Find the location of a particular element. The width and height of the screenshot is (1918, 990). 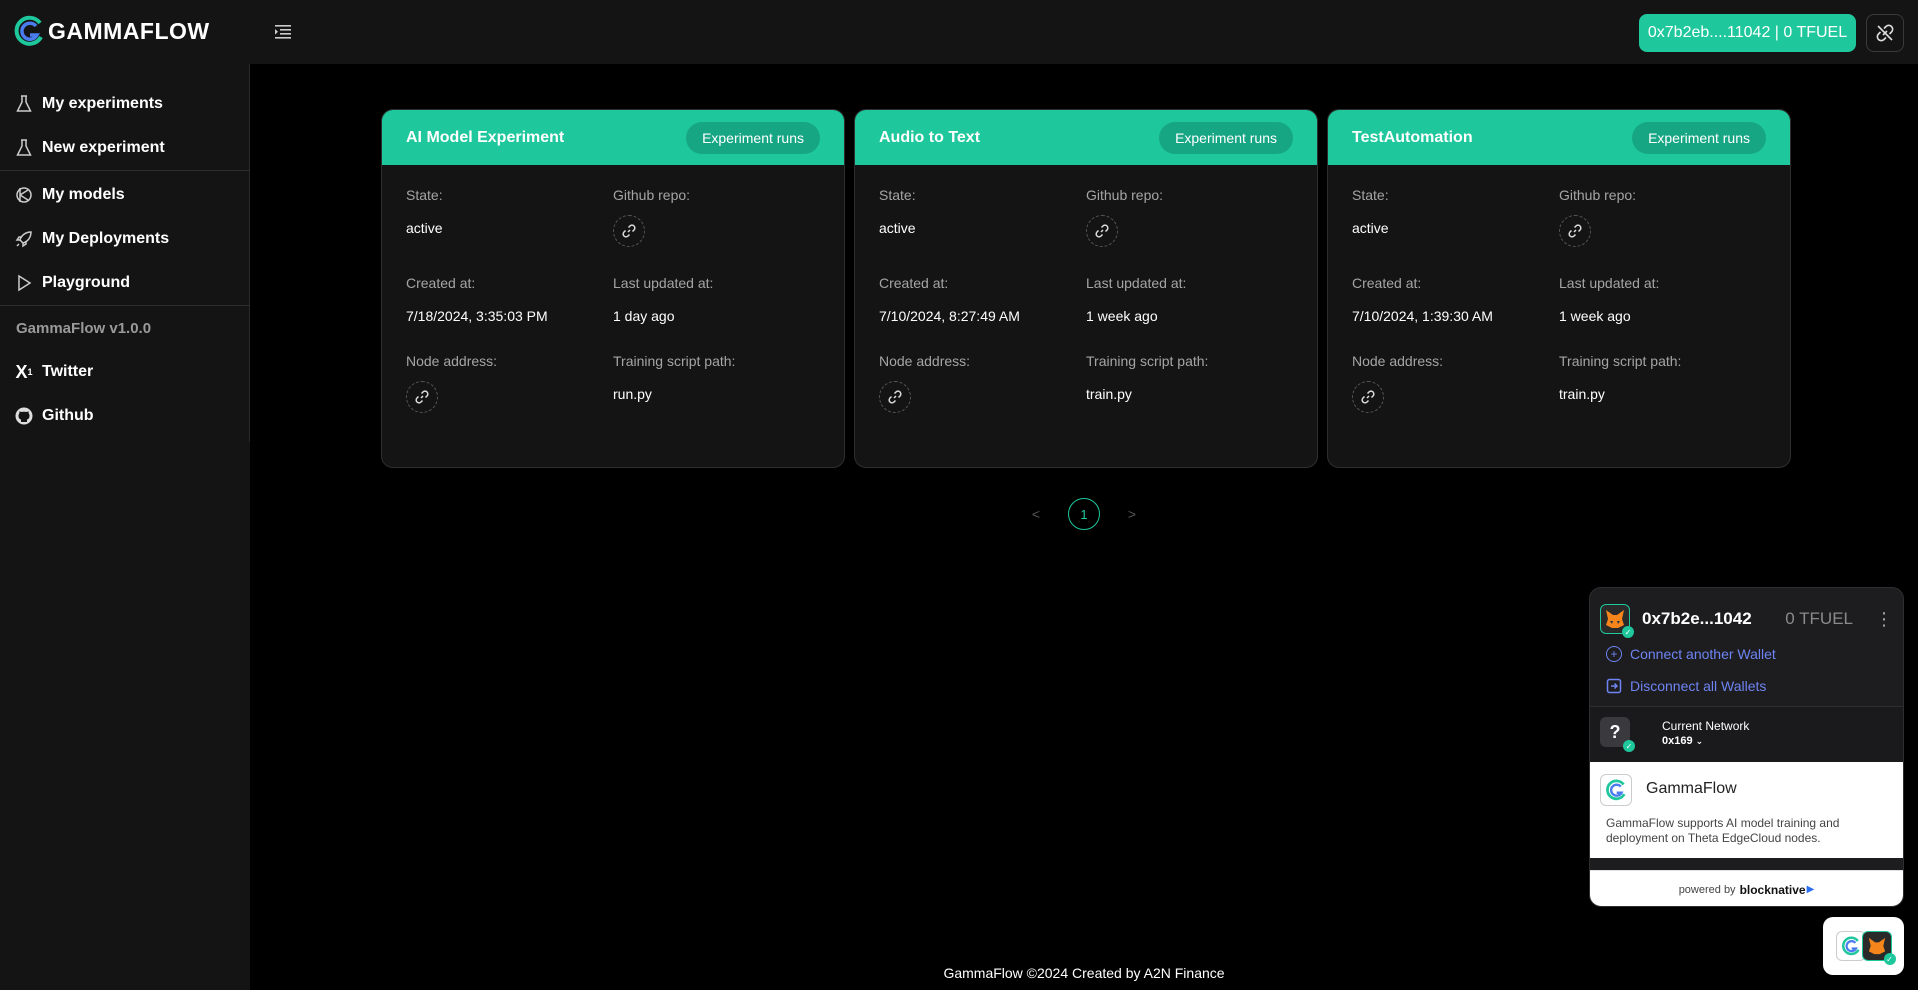

network-label: Current Network is located at coordinates (1706, 726).